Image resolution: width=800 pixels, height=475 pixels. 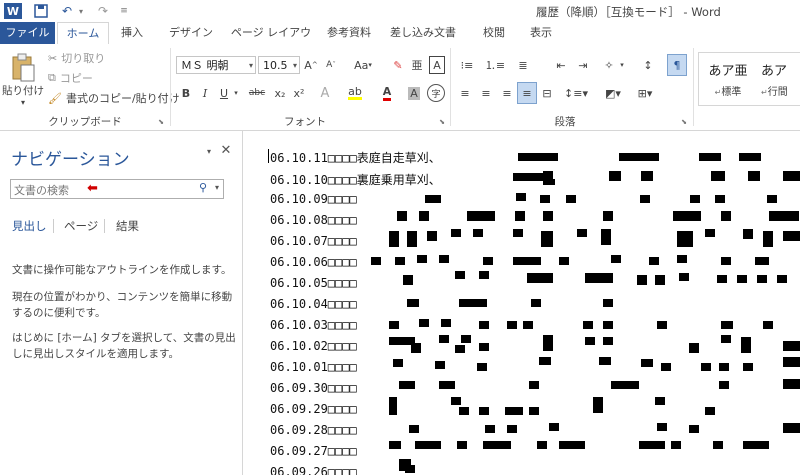 What do you see at coordinates (83, 34) in the screenshot?
I see `tab-home: ホーム` at bounding box center [83, 34].